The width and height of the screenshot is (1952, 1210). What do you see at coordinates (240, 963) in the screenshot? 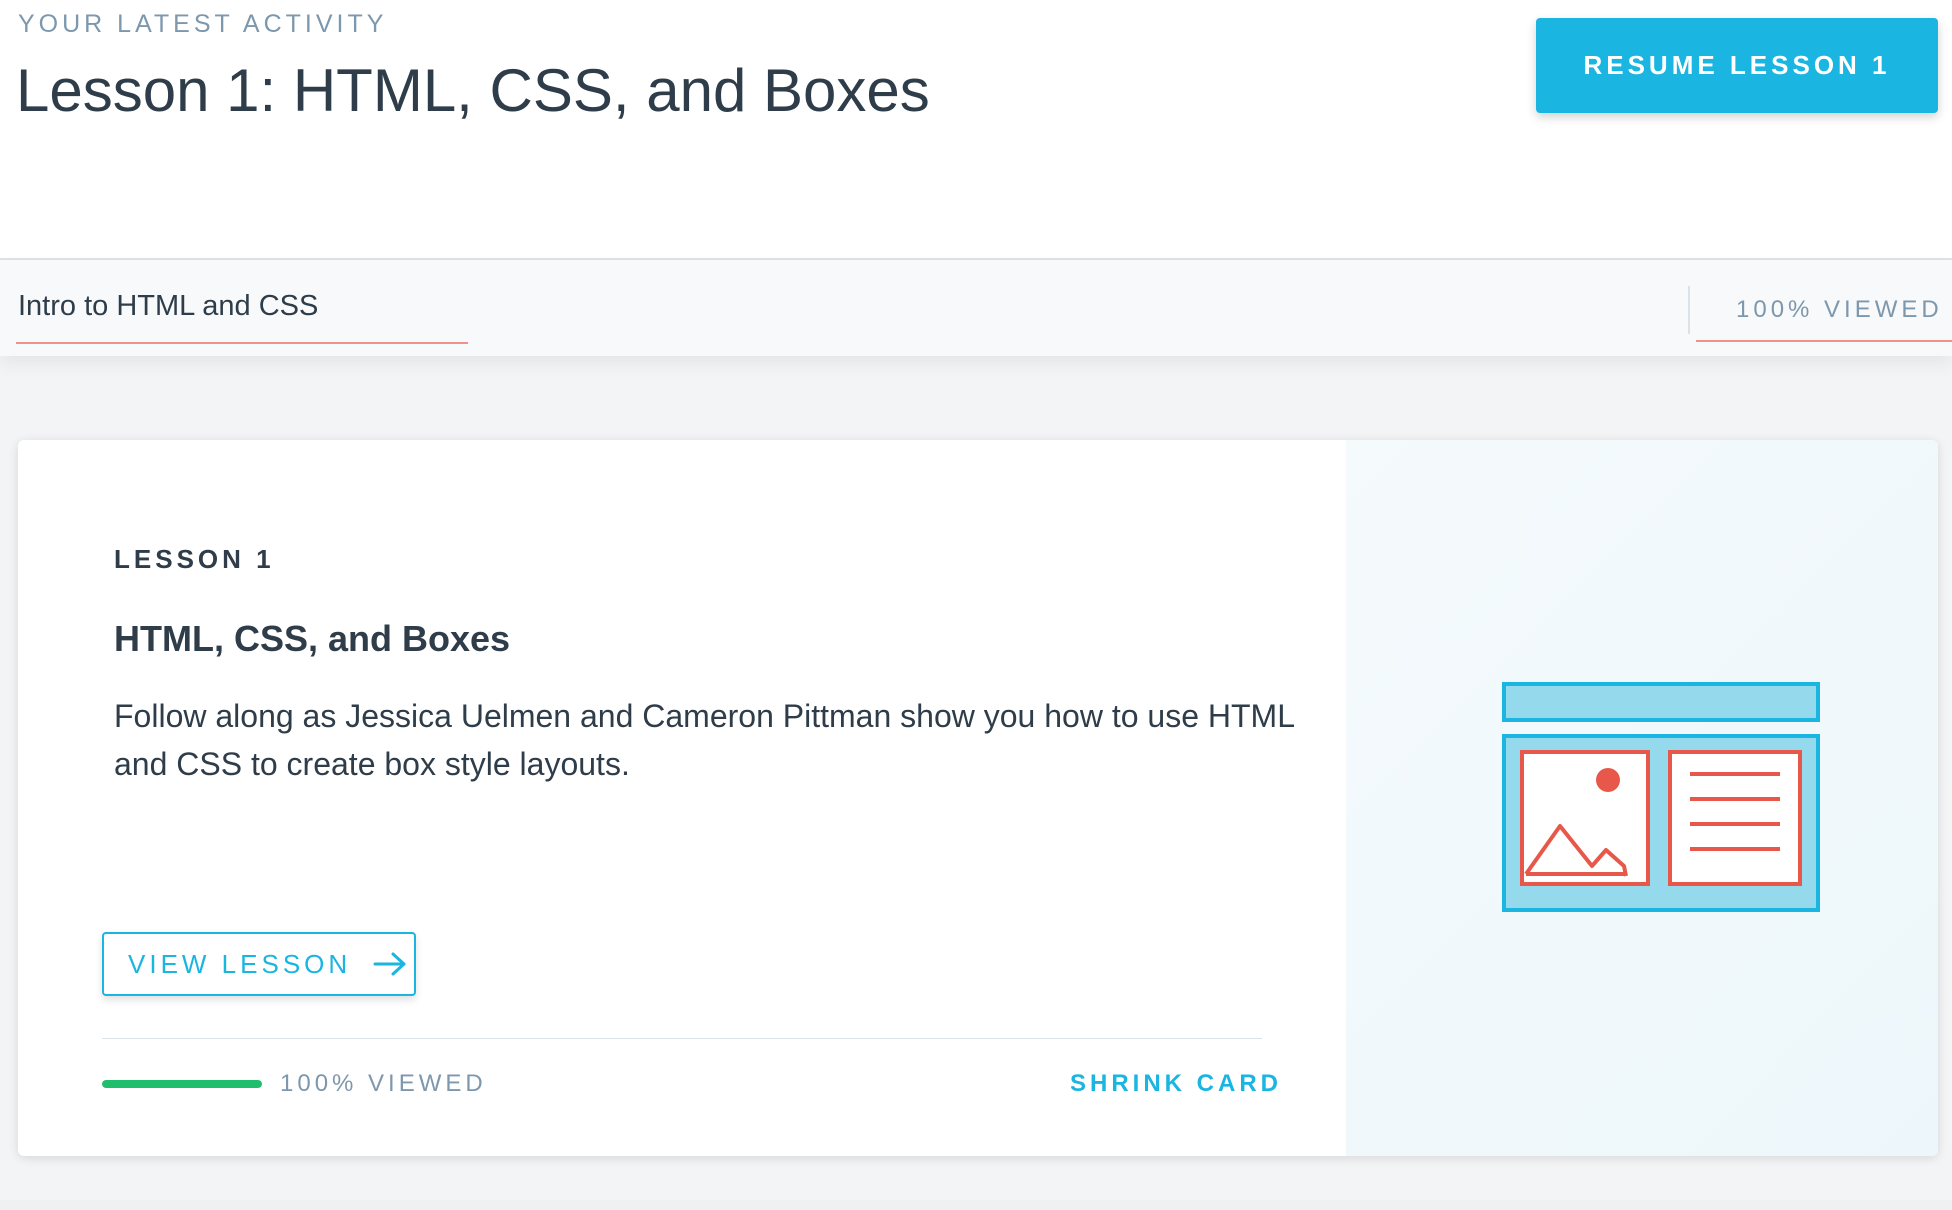
I see `view-lesson-label: VIEW LESSON` at bounding box center [240, 963].